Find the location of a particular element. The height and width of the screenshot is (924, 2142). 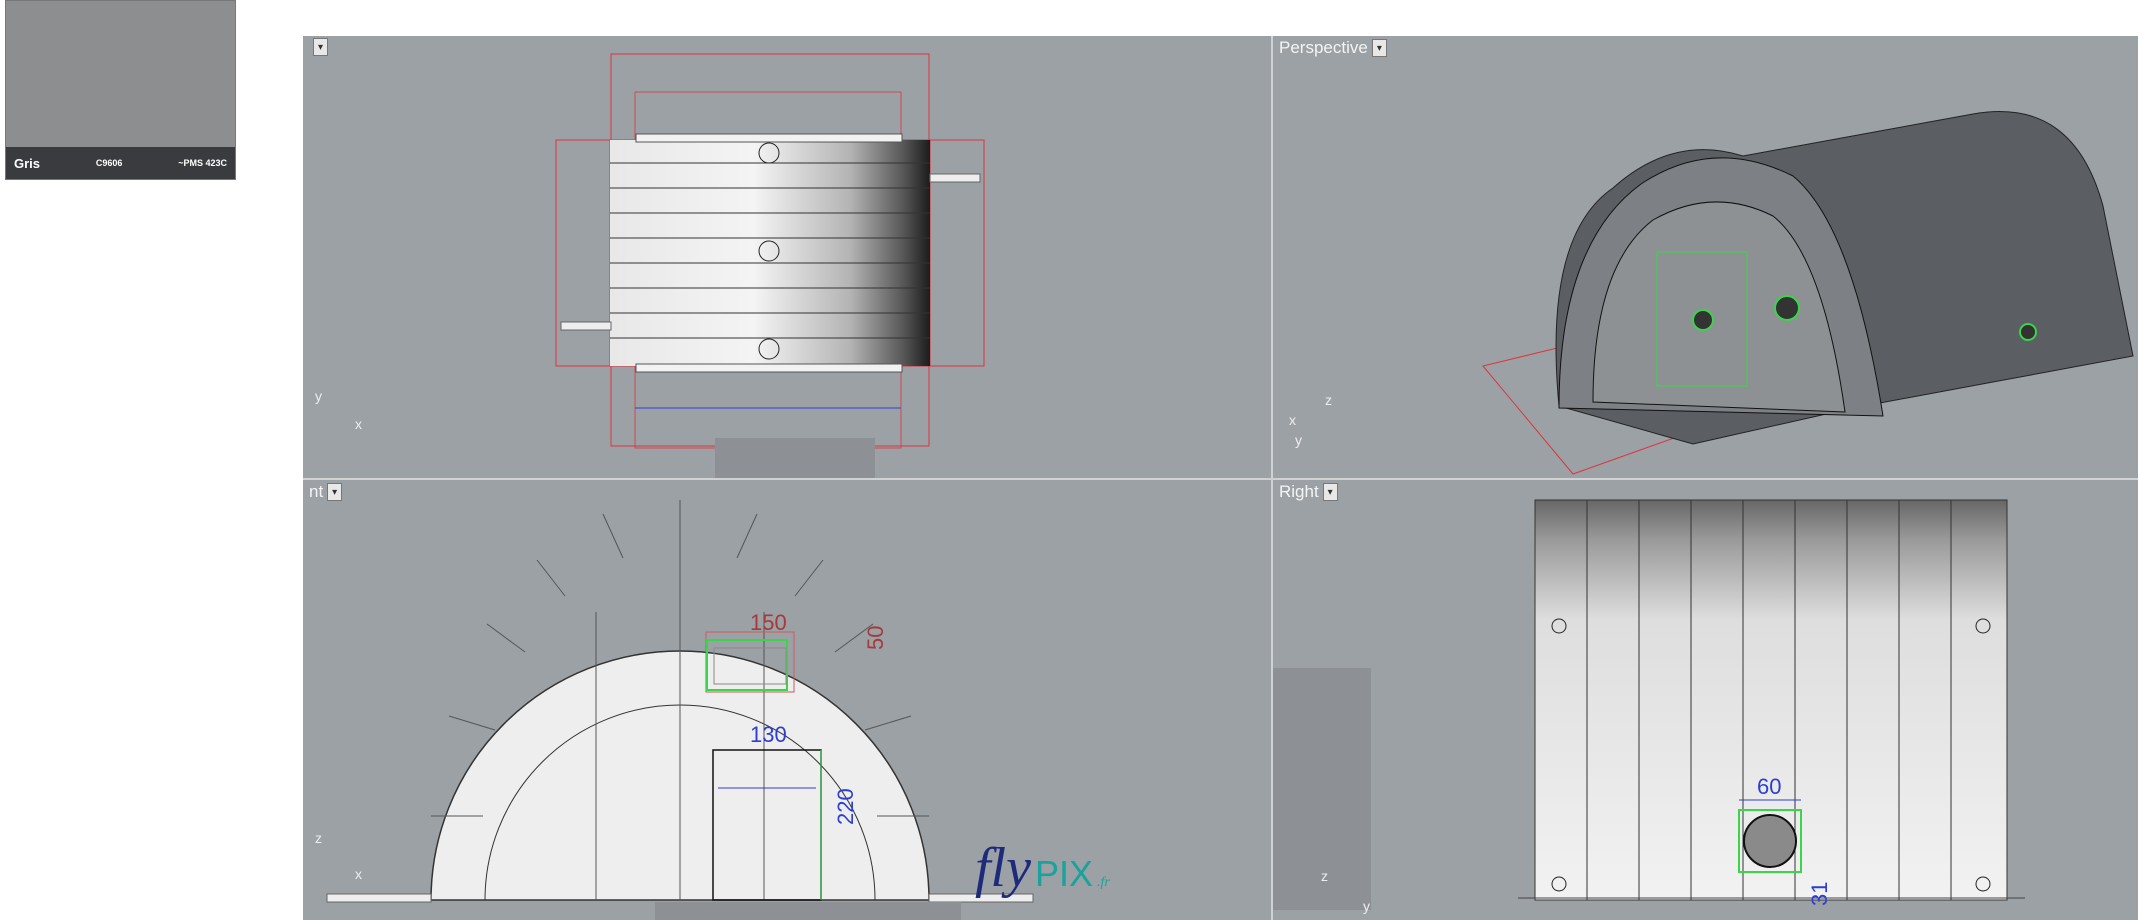

flypix-logo: fly PIX .fr is located at coordinates (1042, 868).